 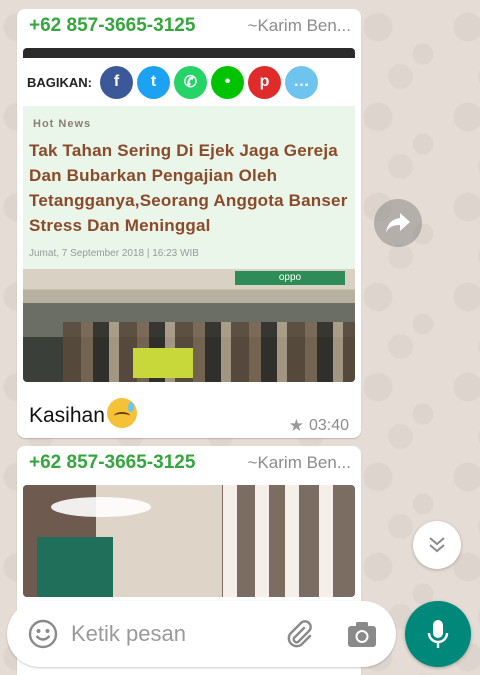 I want to click on article-top-bar, so click(x=189, y=53).